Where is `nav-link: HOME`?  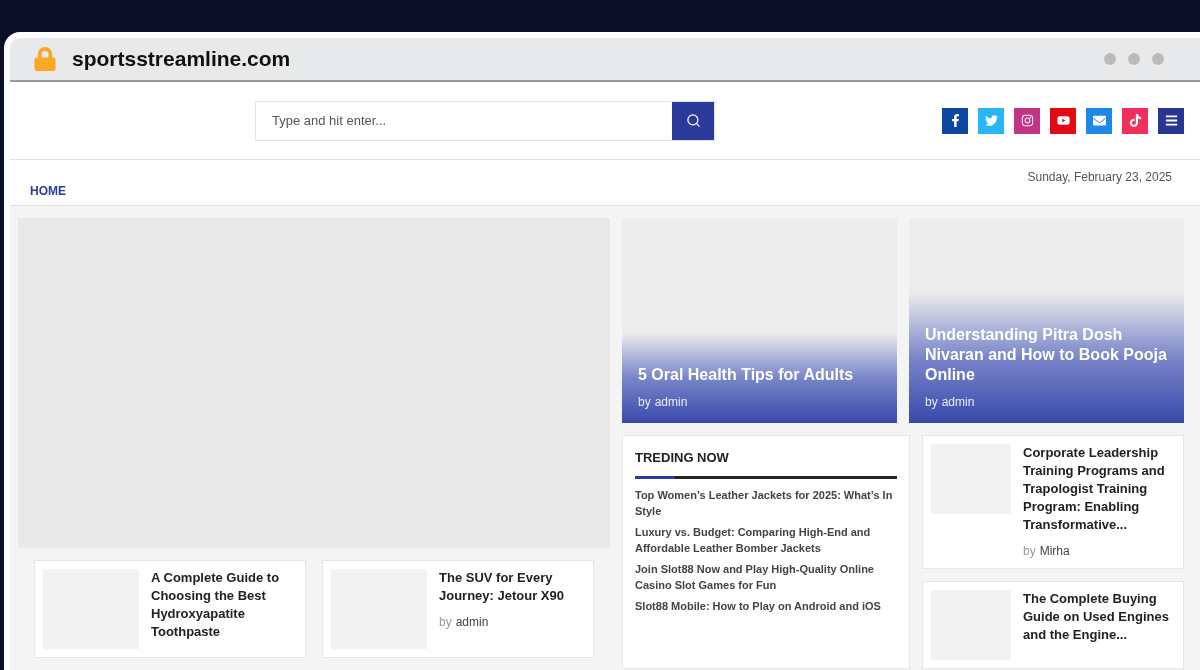 nav-link: HOME is located at coordinates (48, 190).